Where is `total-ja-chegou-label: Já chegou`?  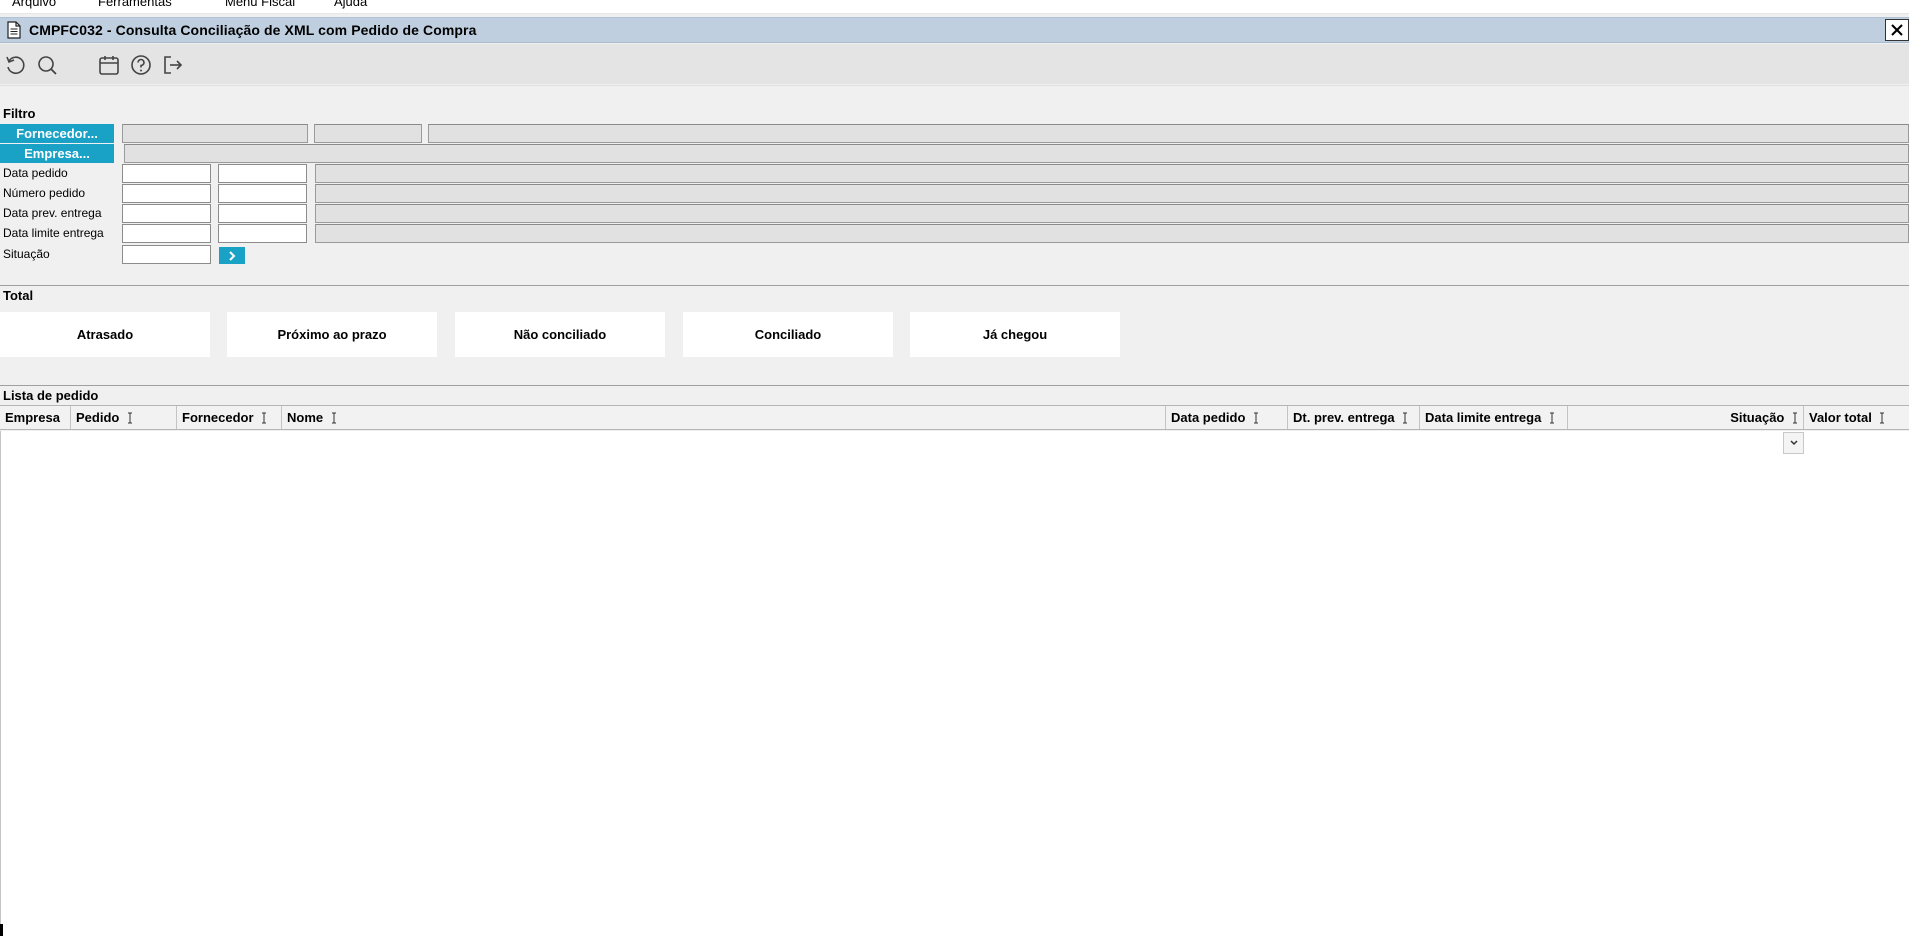 total-ja-chegou-label: Já chegou is located at coordinates (1015, 334).